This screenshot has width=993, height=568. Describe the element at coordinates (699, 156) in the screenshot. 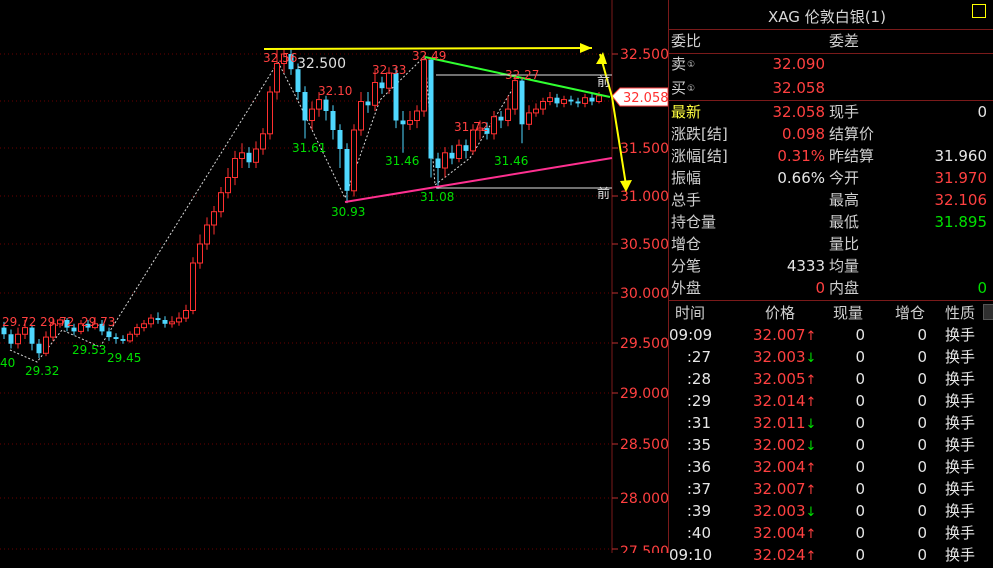

I see `zhangfu-label: 涨幅[结]` at that location.